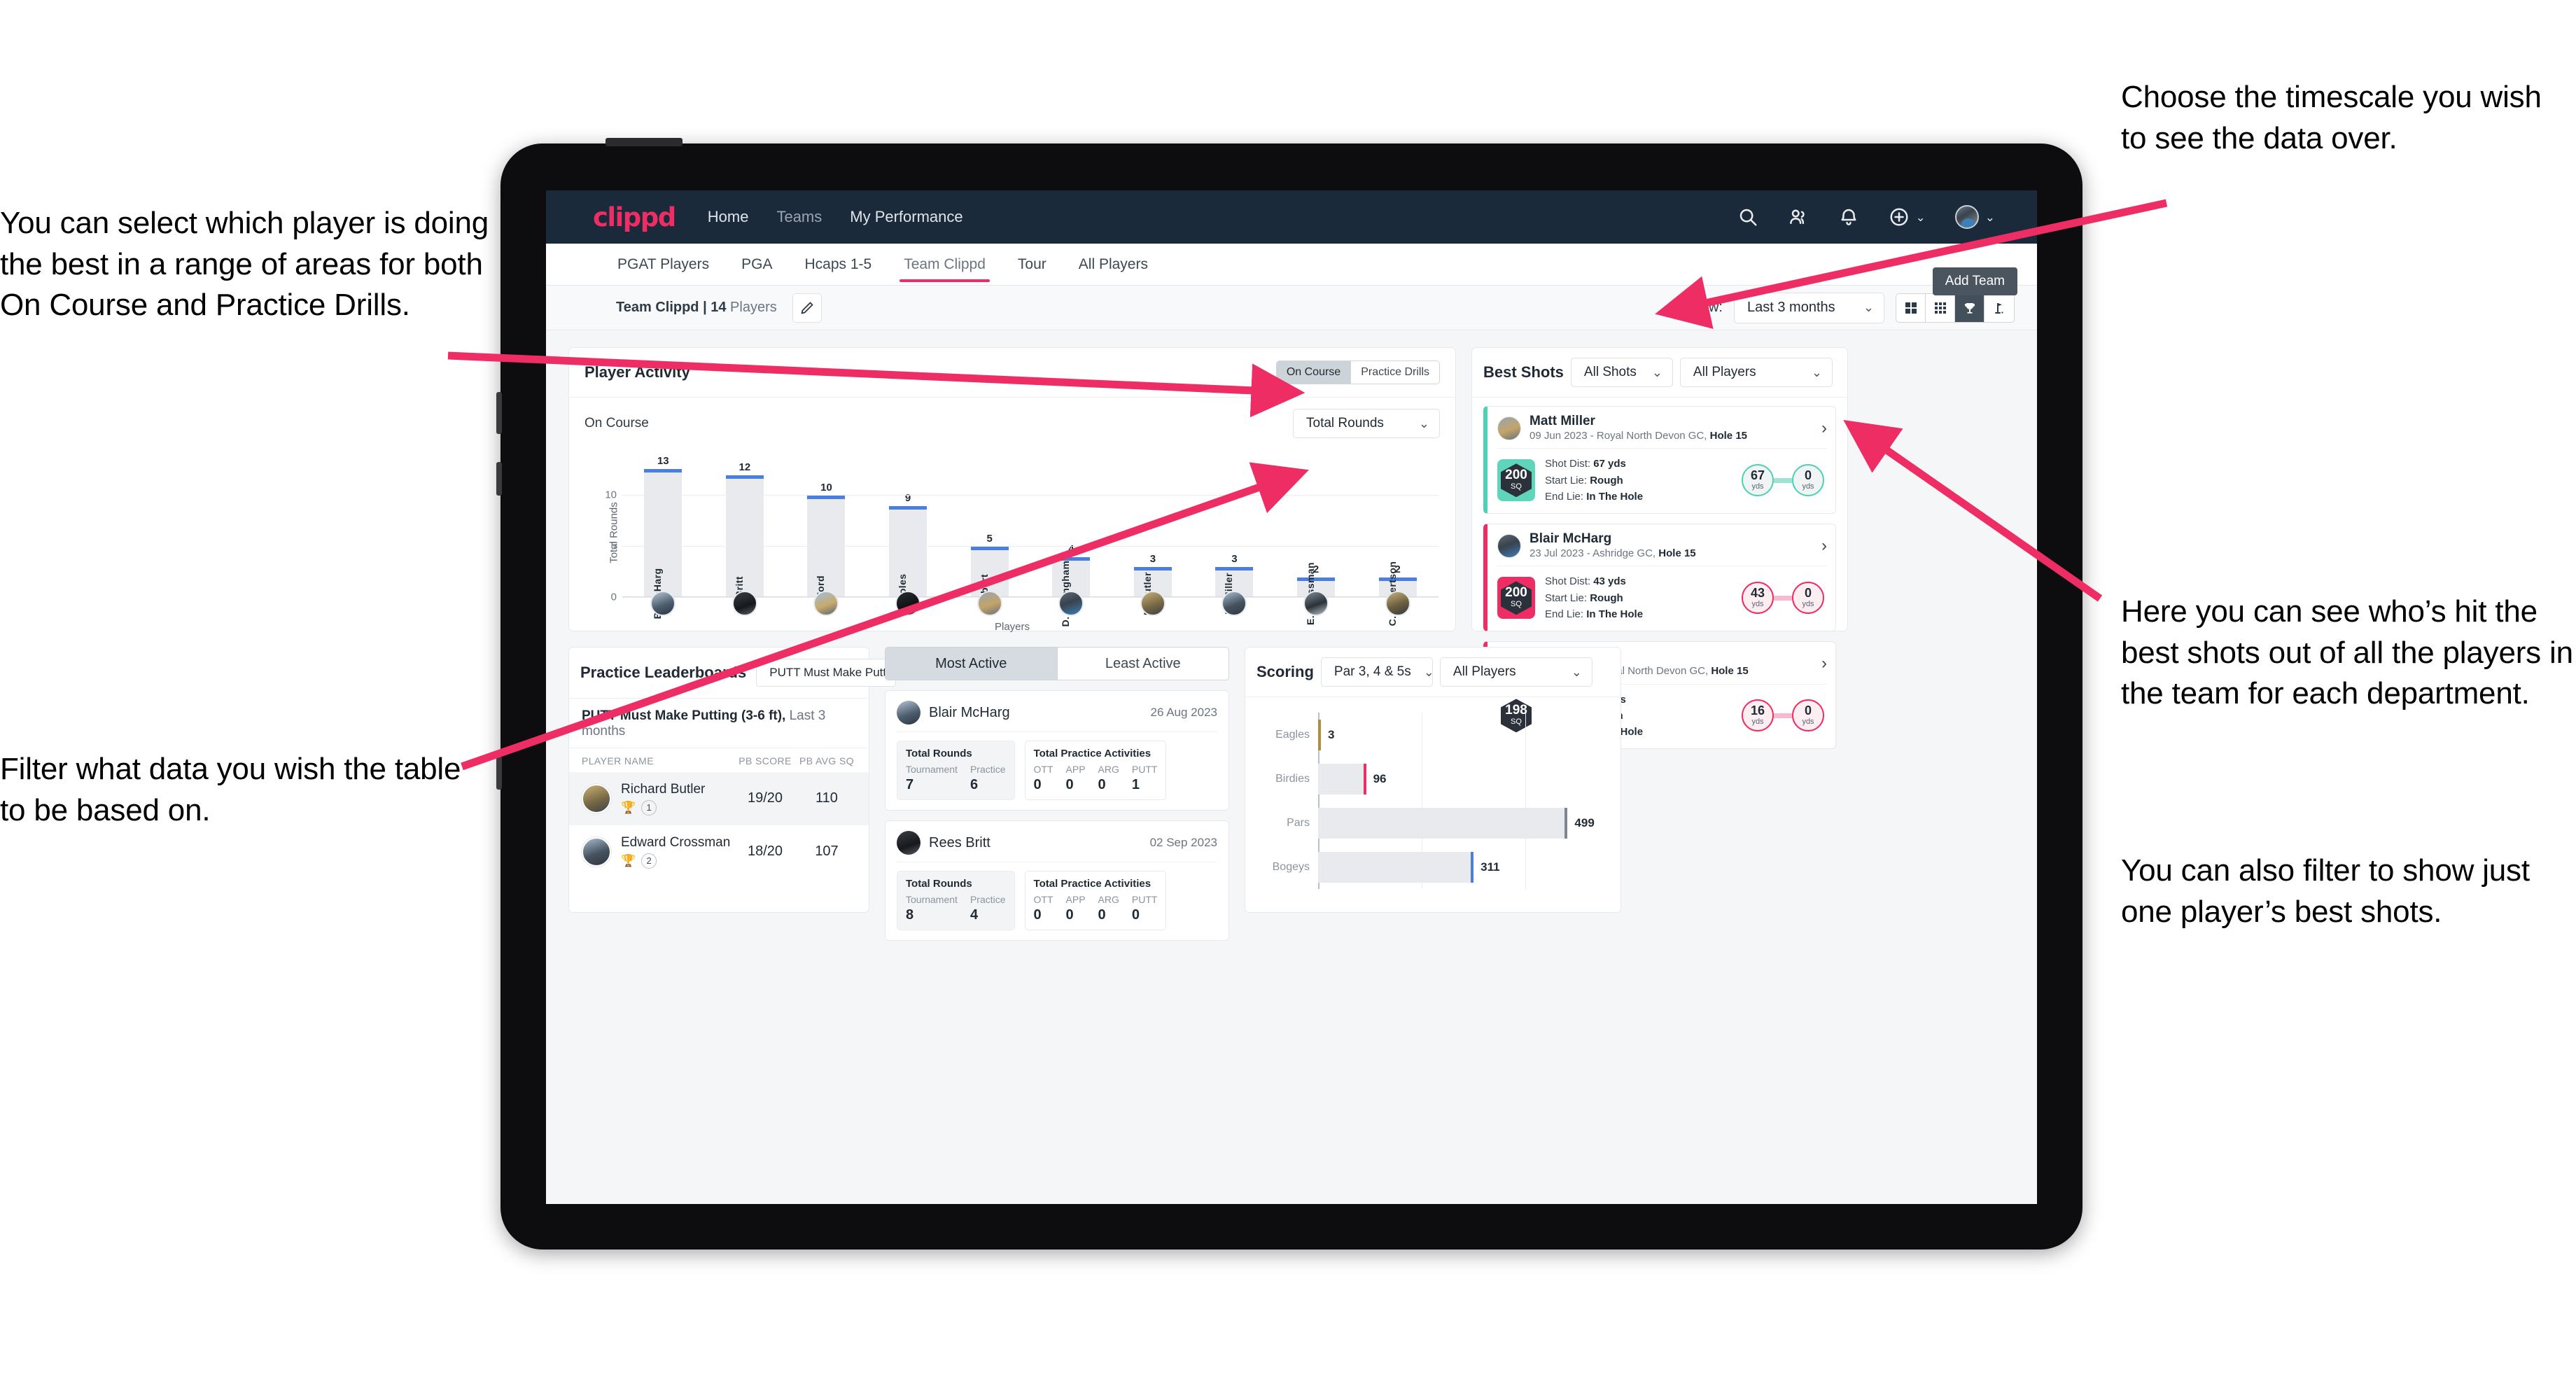 The image size is (2576, 1386). What do you see at coordinates (1747, 216) in the screenshot?
I see `search-icon` at bounding box center [1747, 216].